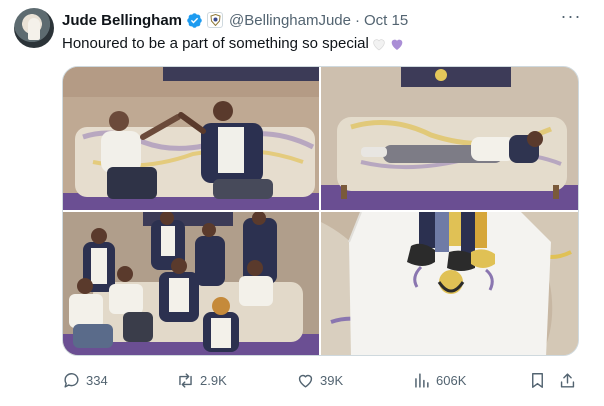 The width and height of the screenshot is (604, 406). I want to click on bookmark-icon, so click(537, 380).